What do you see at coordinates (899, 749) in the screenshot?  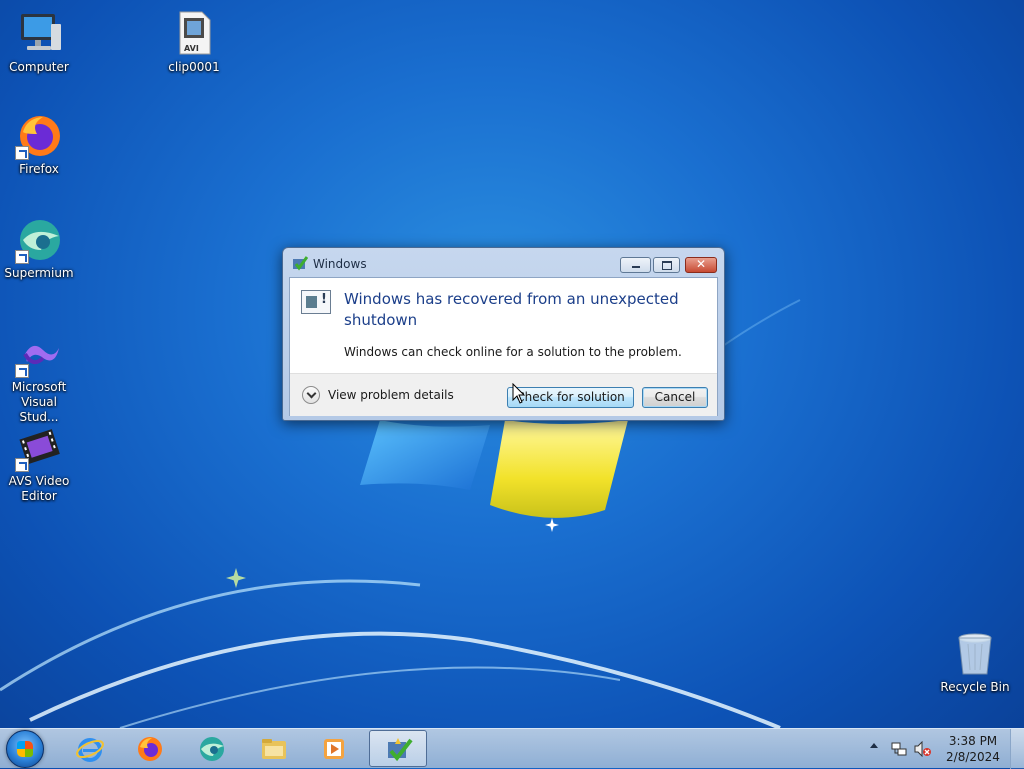 I see `network-icon` at bounding box center [899, 749].